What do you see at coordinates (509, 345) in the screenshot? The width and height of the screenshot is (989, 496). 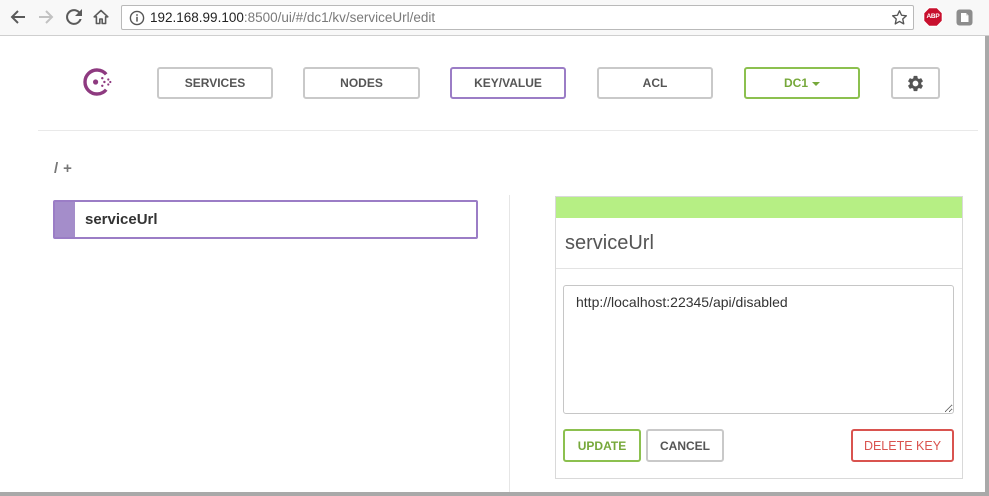 I see `column-divider` at bounding box center [509, 345].